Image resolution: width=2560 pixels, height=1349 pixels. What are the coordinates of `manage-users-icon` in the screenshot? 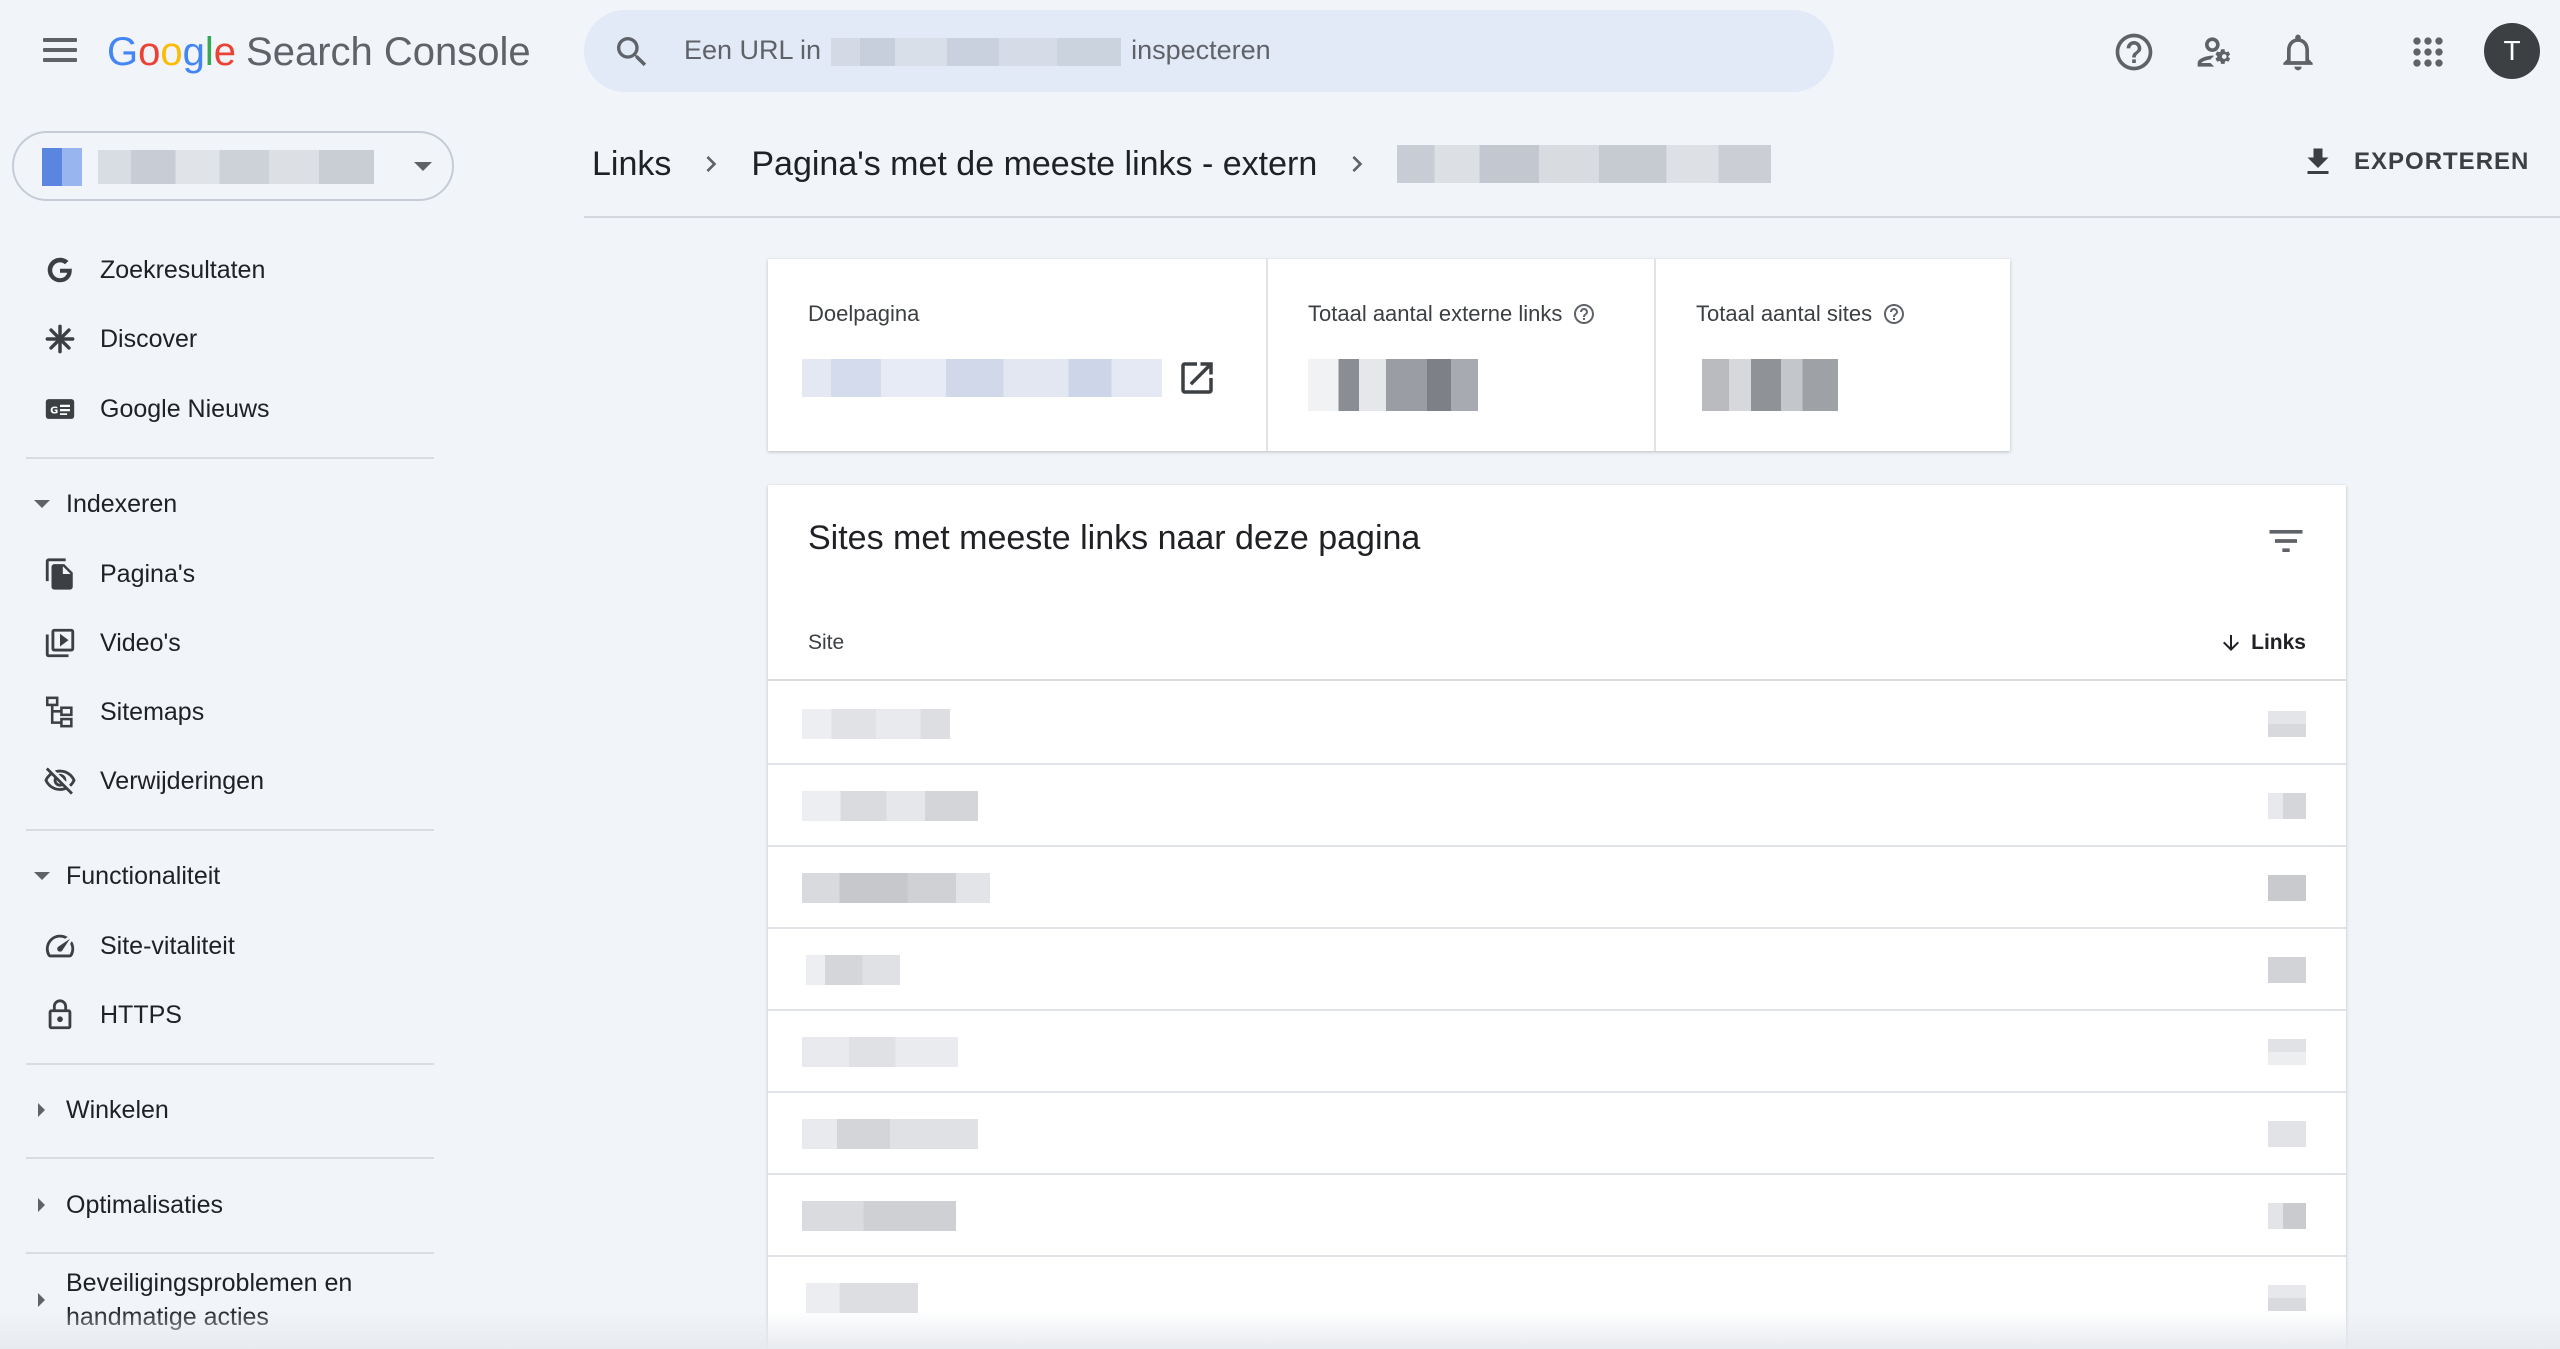 It's located at (2216, 52).